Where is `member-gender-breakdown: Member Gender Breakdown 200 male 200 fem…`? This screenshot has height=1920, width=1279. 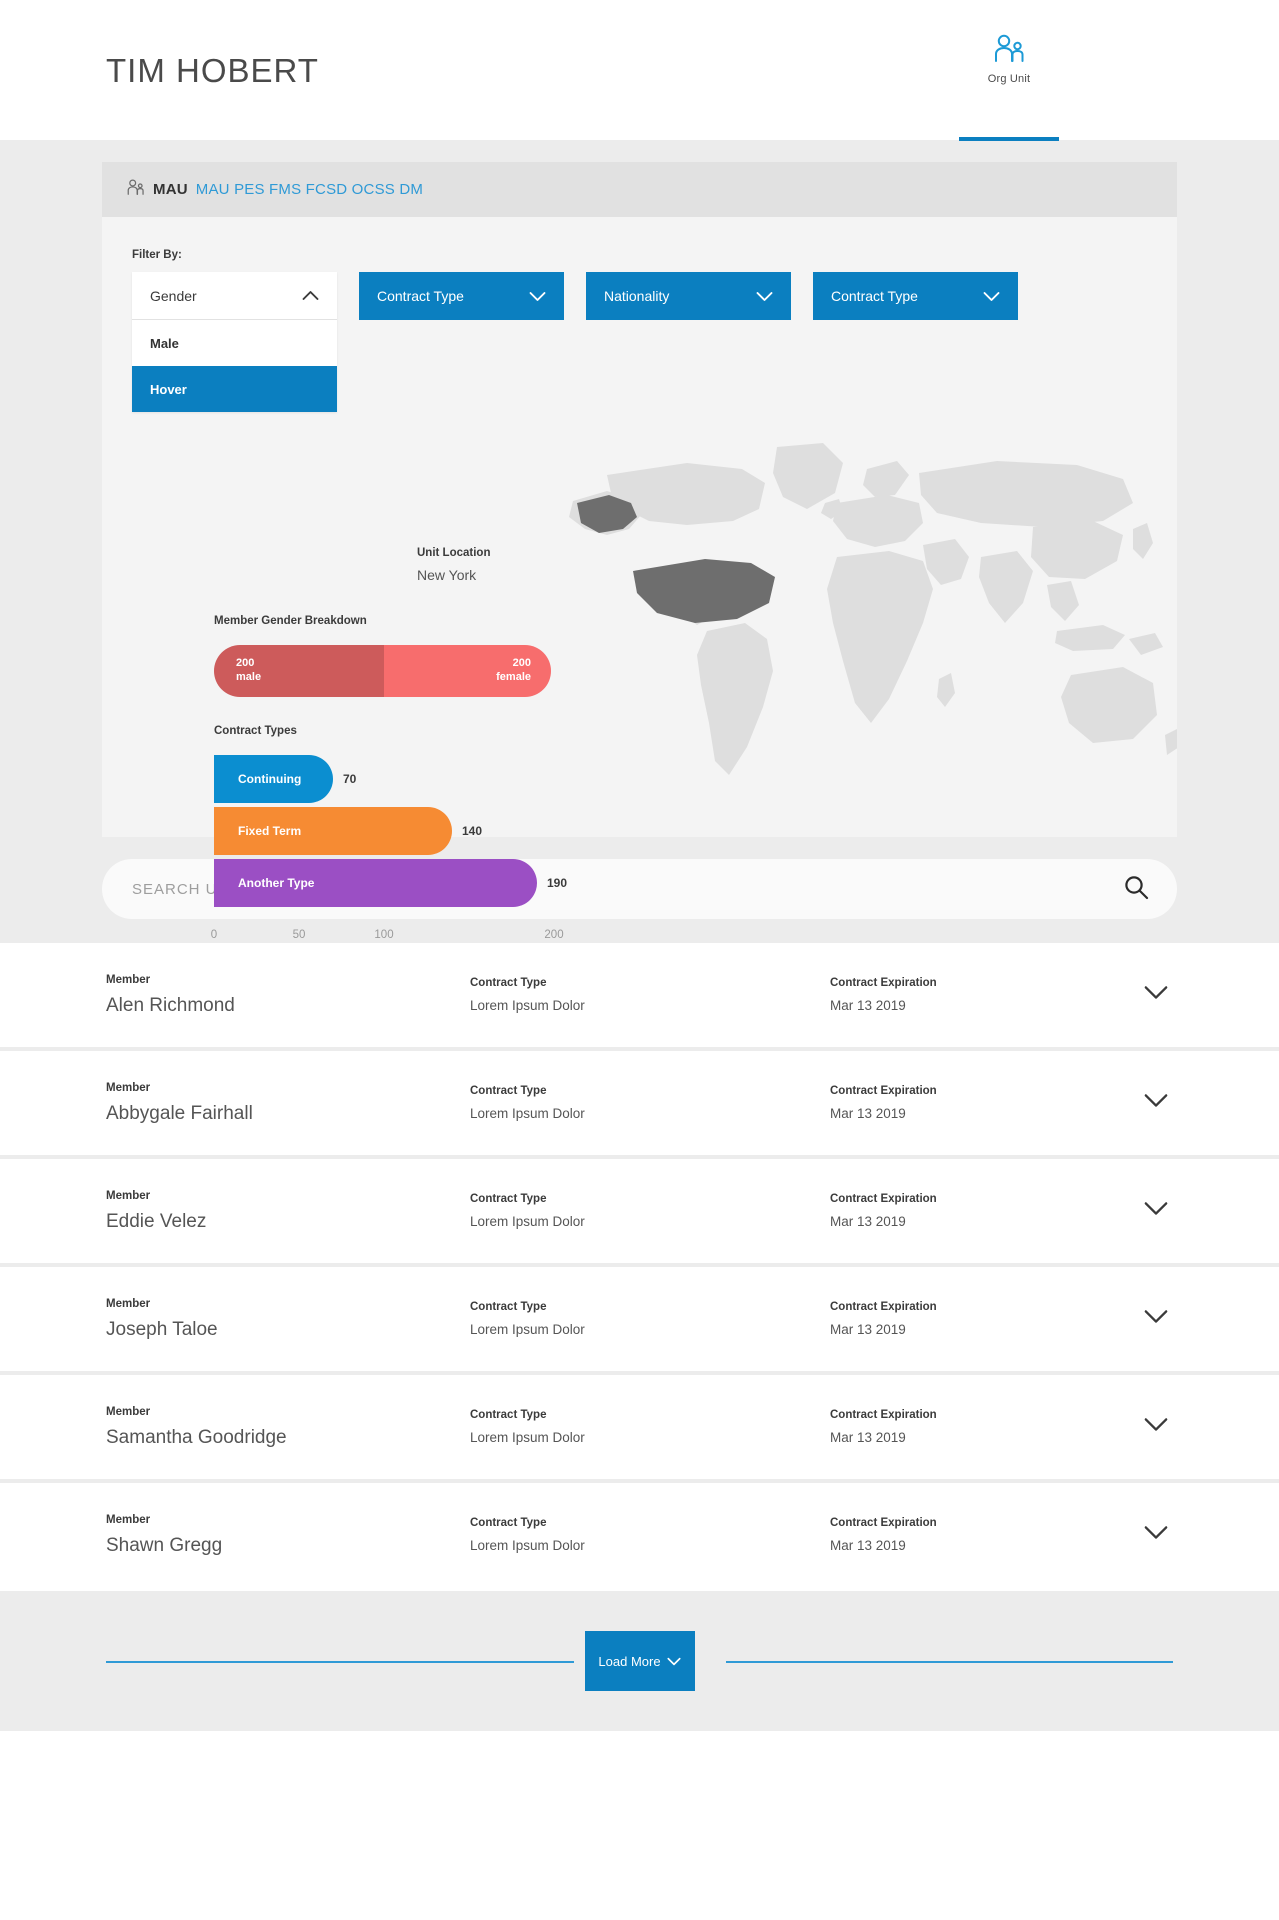 member-gender-breakdown: Member Gender Breakdown 200 male 200 fem… is located at coordinates (384, 656).